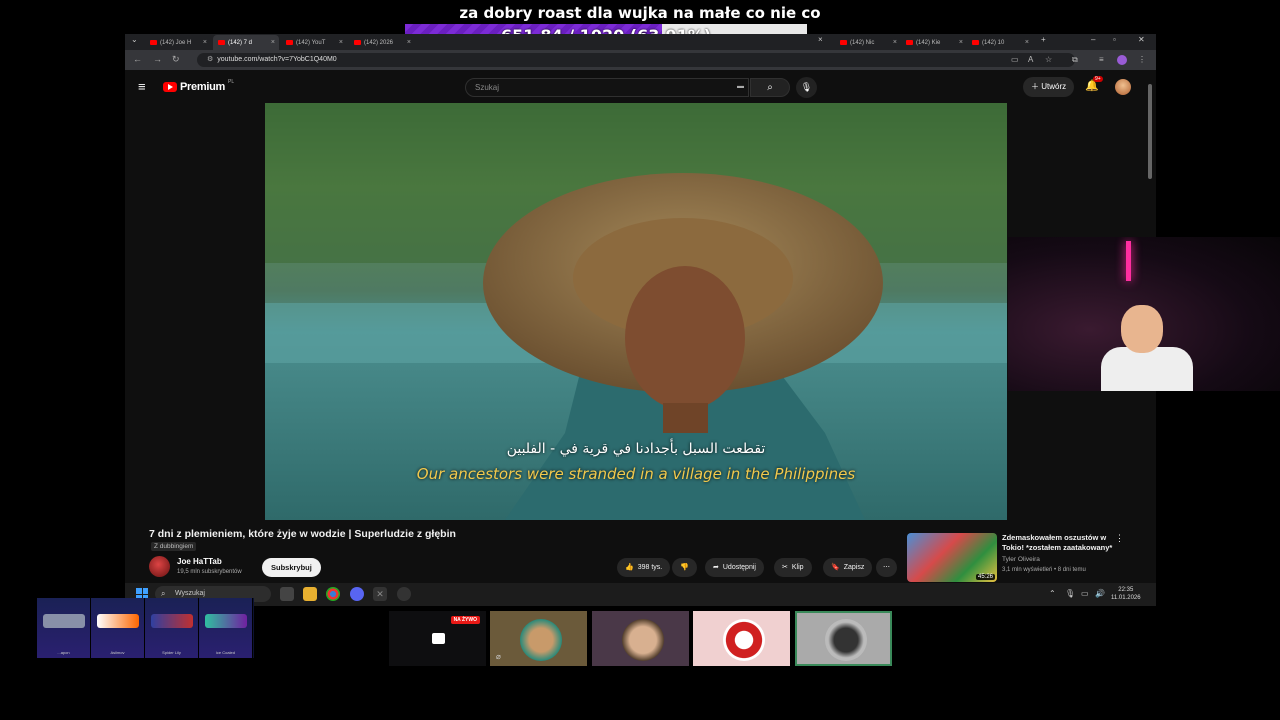  What do you see at coordinates (170, 87) in the screenshot?
I see `youtube-play-icon` at bounding box center [170, 87].